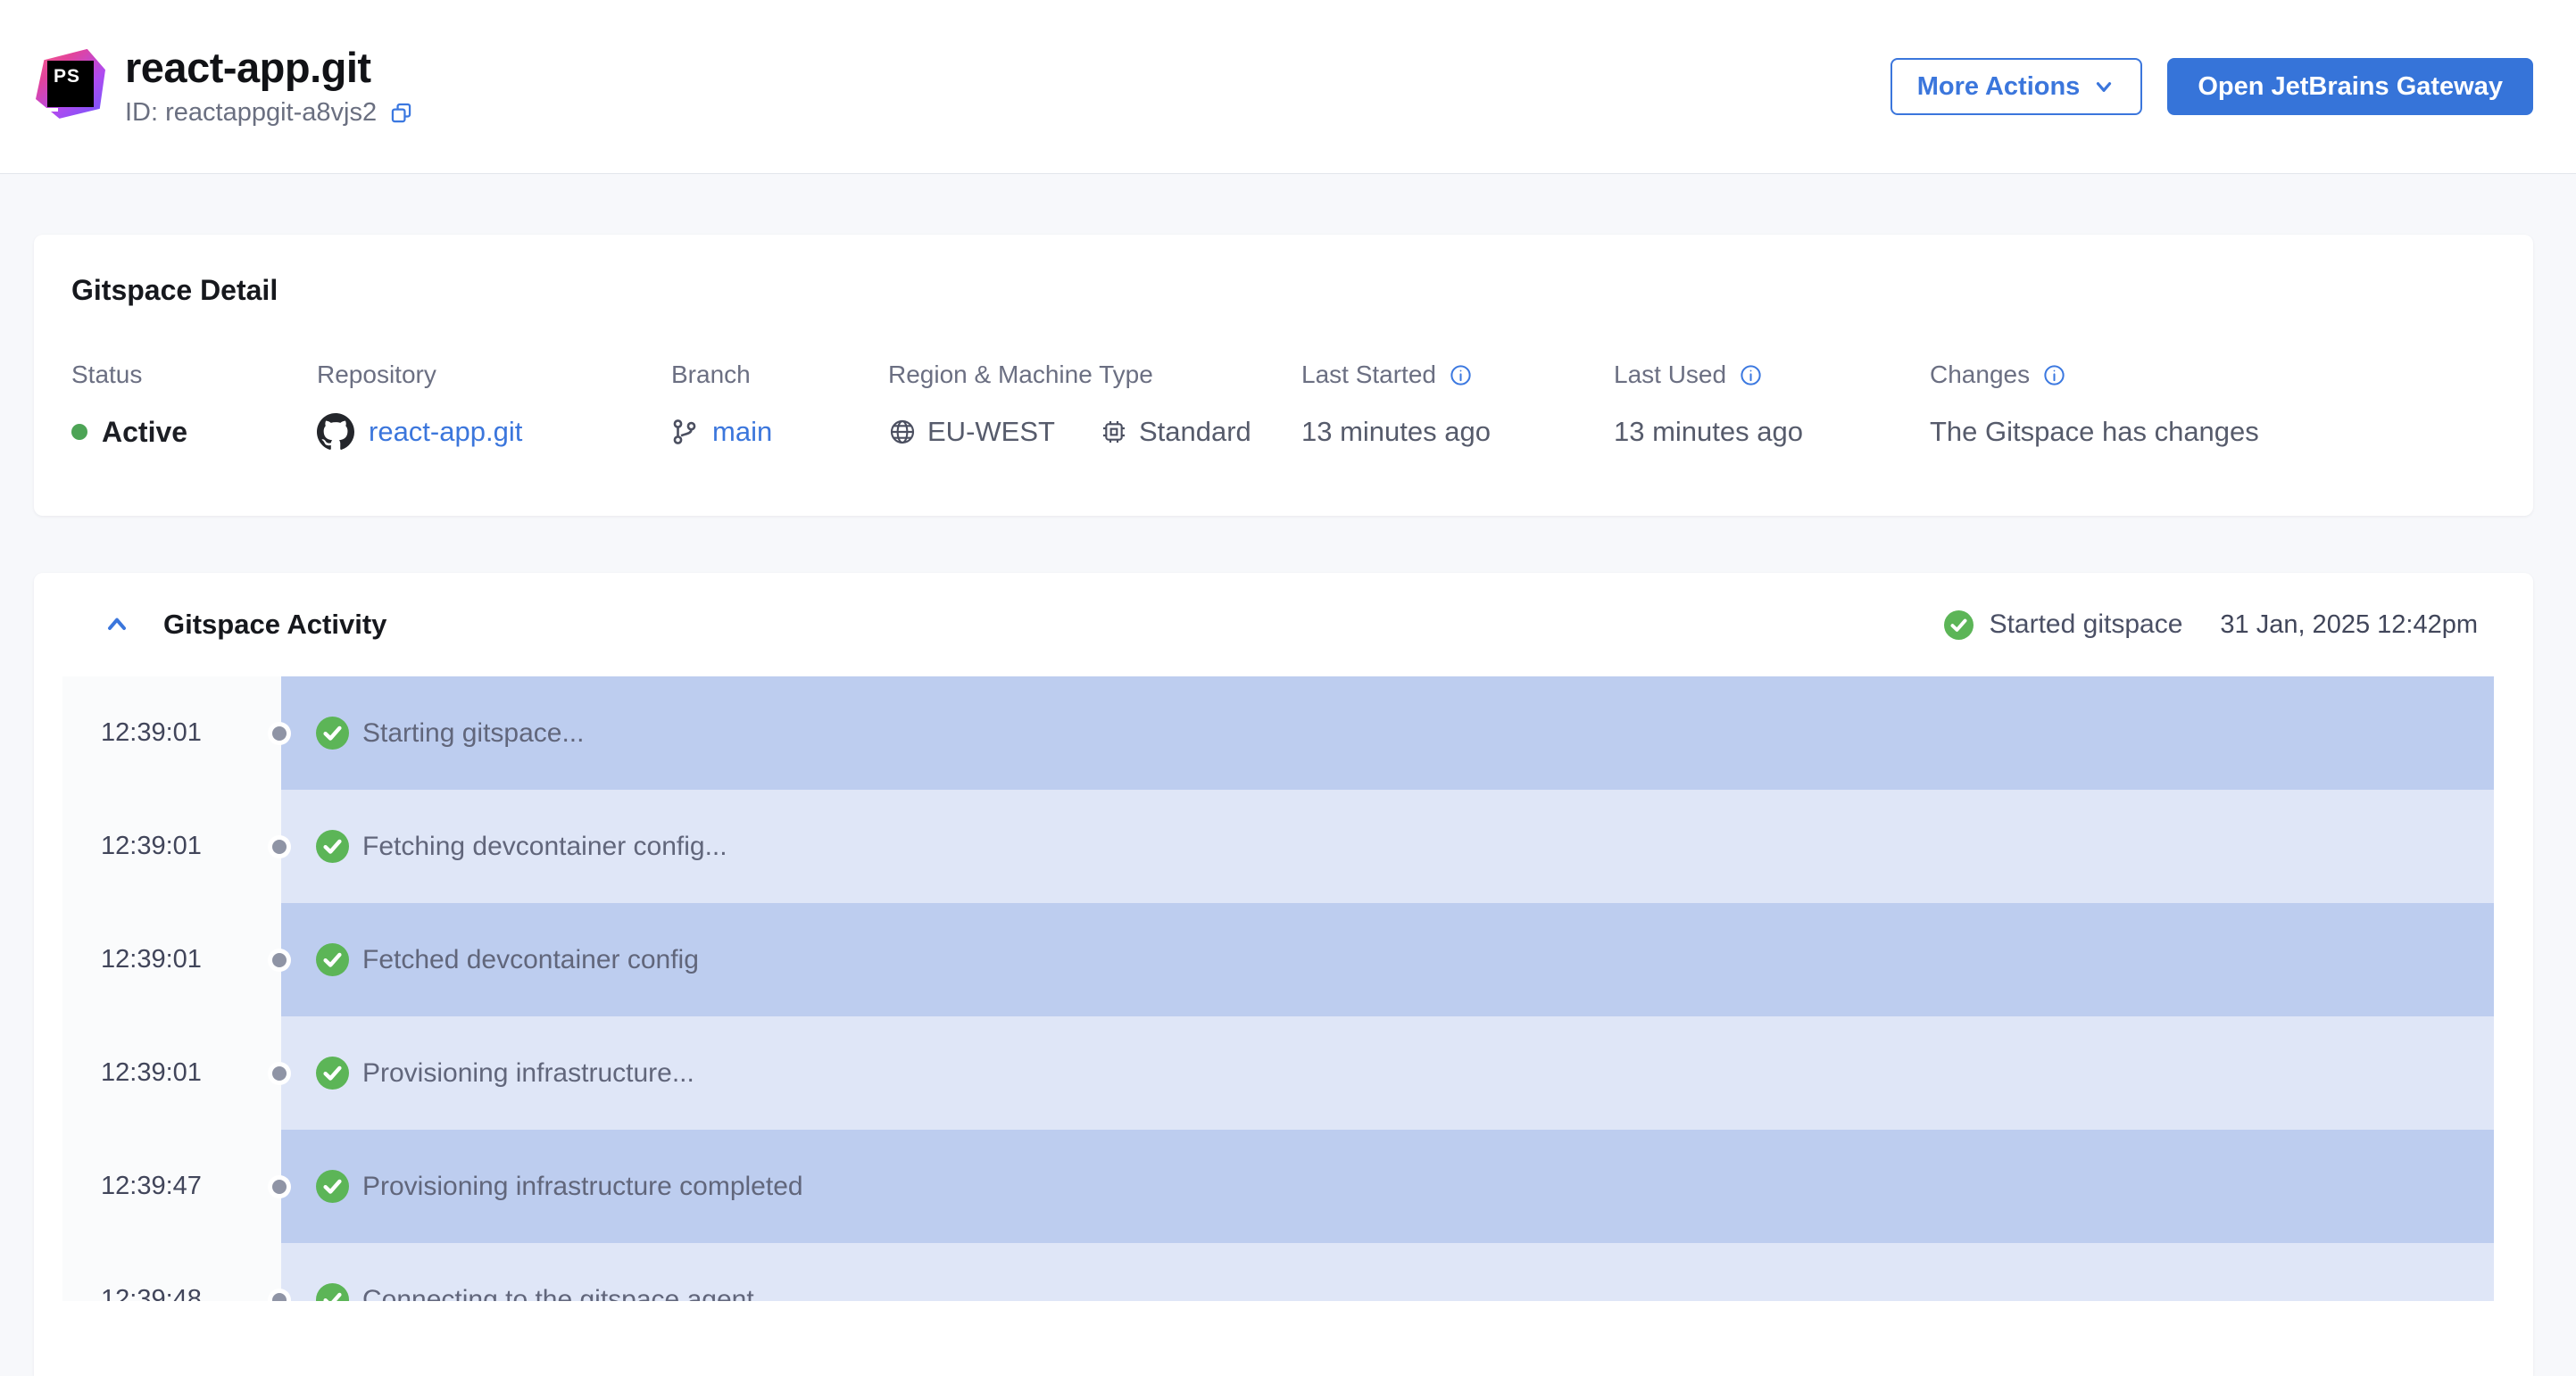 The image size is (2576, 1376). What do you see at coordinates (2086, 624) in the screenshot?
I see `activity-status-text: Started gitspace` at bounding box center [2086, 624].